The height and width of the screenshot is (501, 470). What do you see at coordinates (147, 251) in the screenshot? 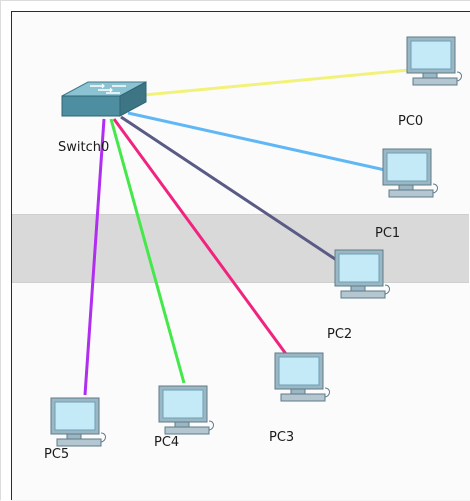
I see `link-switch-pc4` at bounding box center [147, 251].